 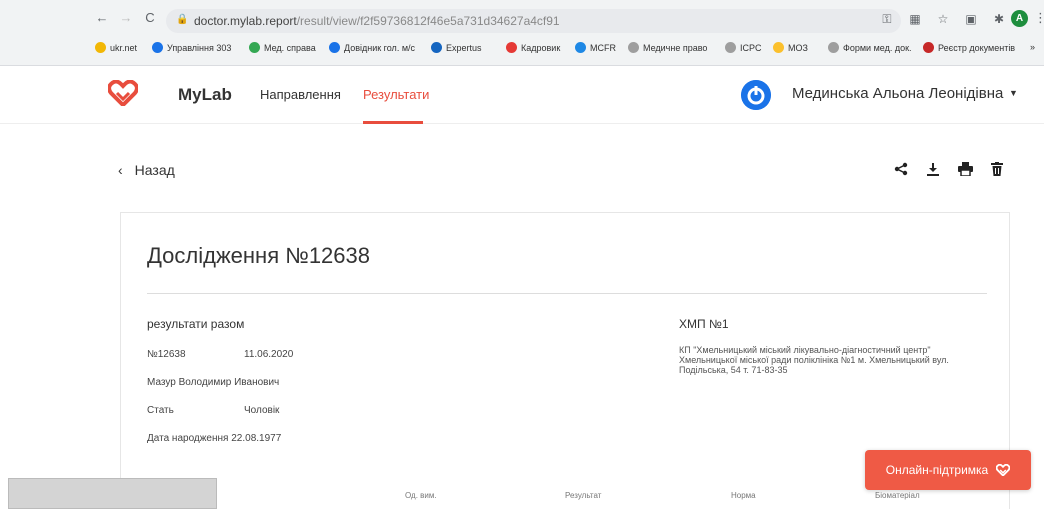 I want to click on back-link: ‹ Назад, so click(x=146, y=170).